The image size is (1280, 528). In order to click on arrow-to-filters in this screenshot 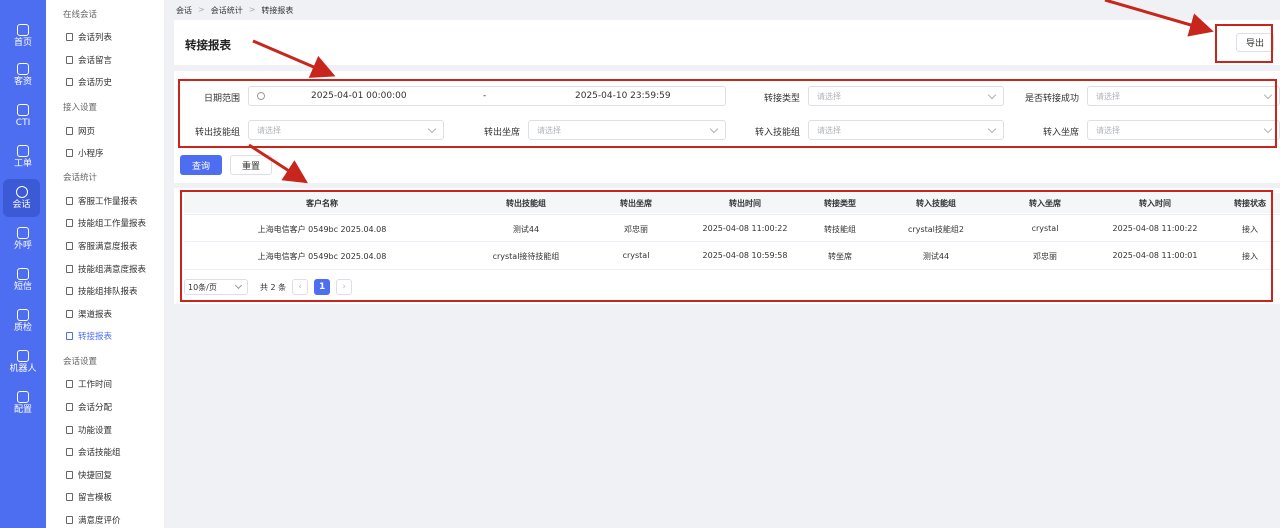, I will do `click(294, 58)`.